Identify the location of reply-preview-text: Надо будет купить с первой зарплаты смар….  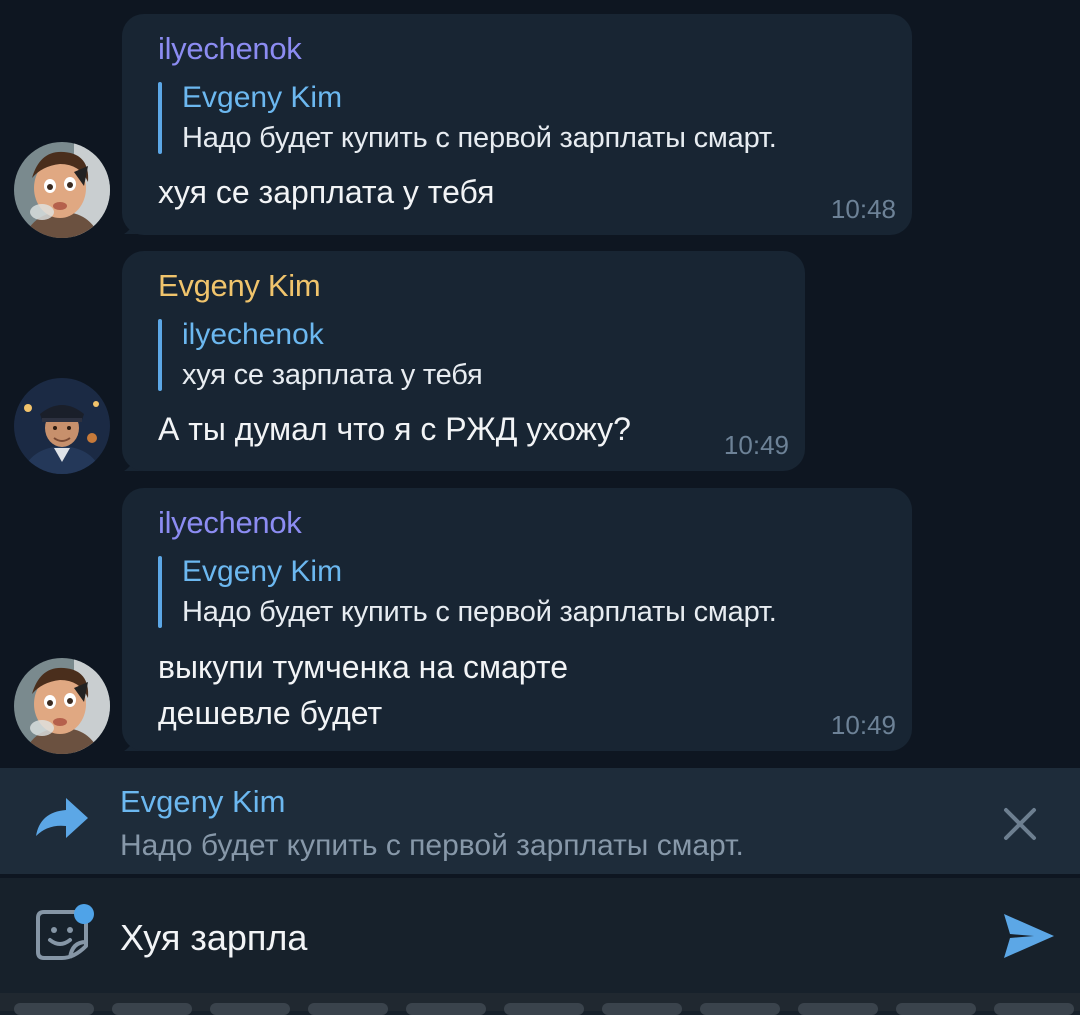
(432, 845).